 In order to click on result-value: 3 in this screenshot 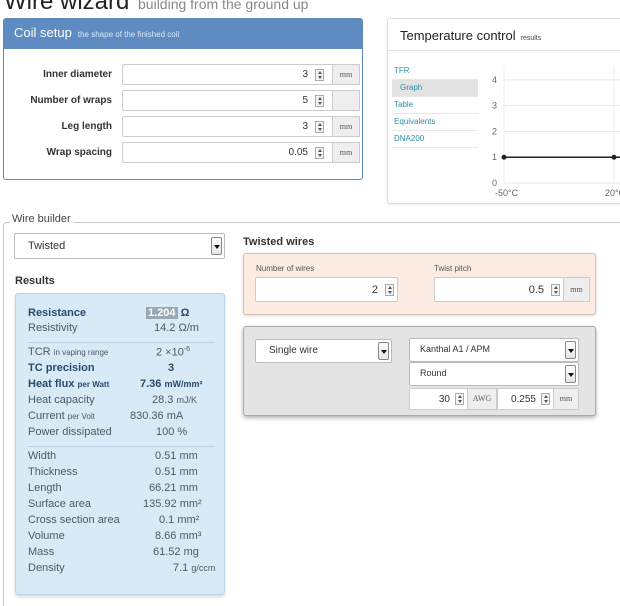, I will do `click(171, 368)`.